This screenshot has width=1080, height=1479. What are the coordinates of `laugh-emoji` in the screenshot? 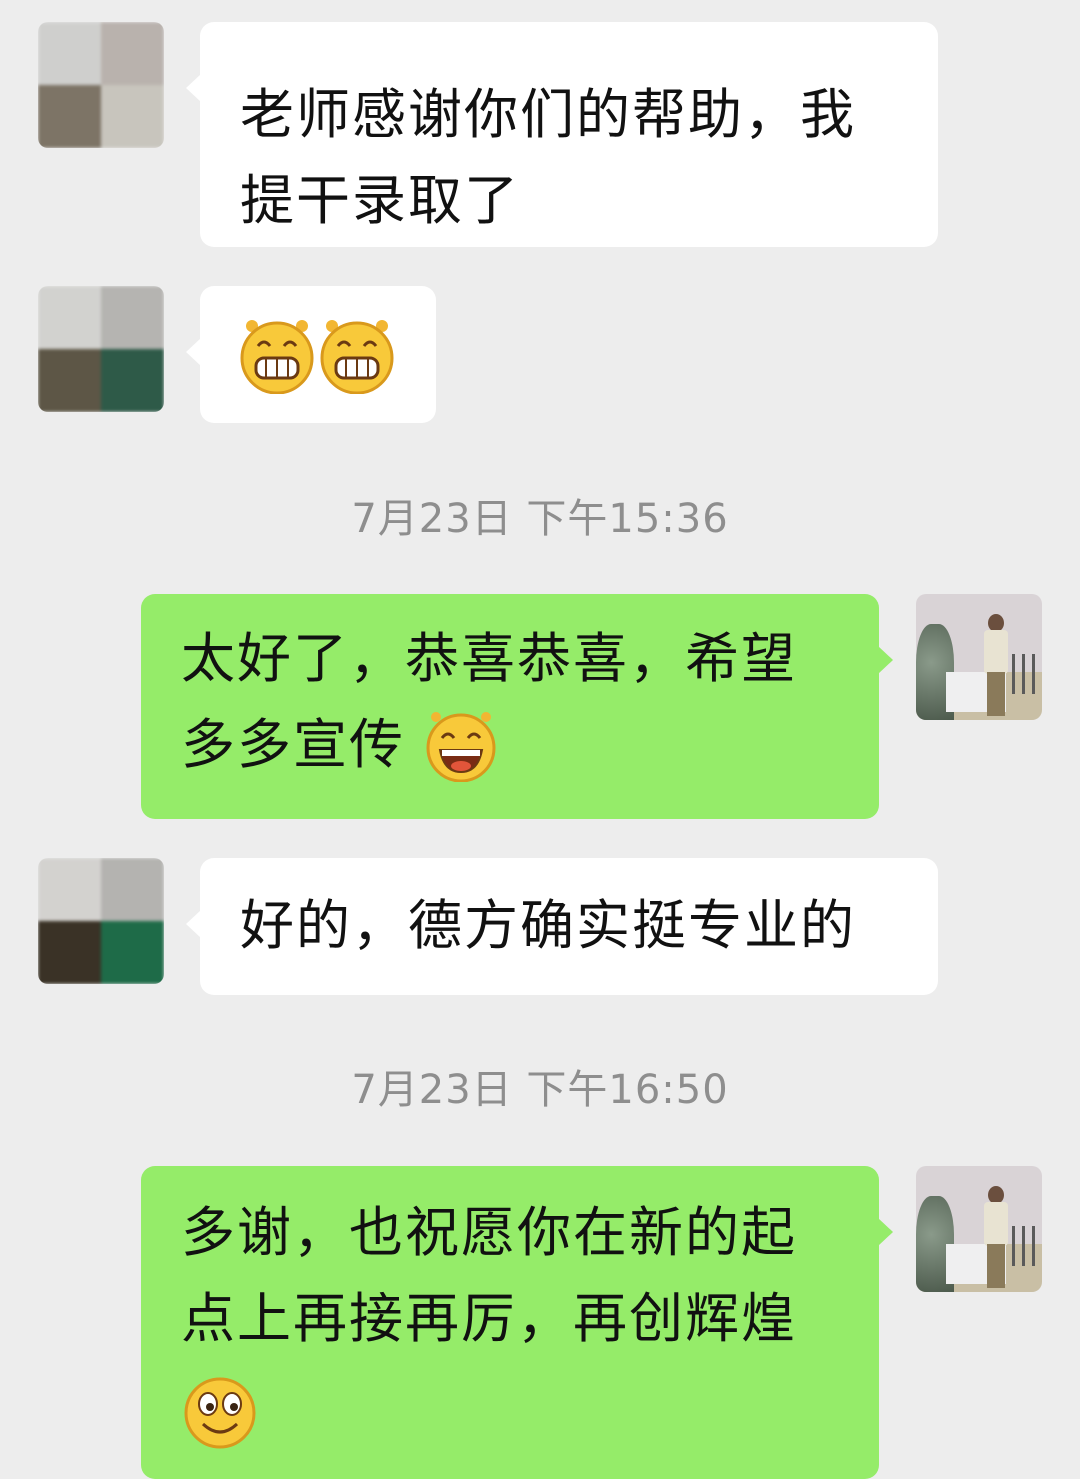 It's located at (461, 747).